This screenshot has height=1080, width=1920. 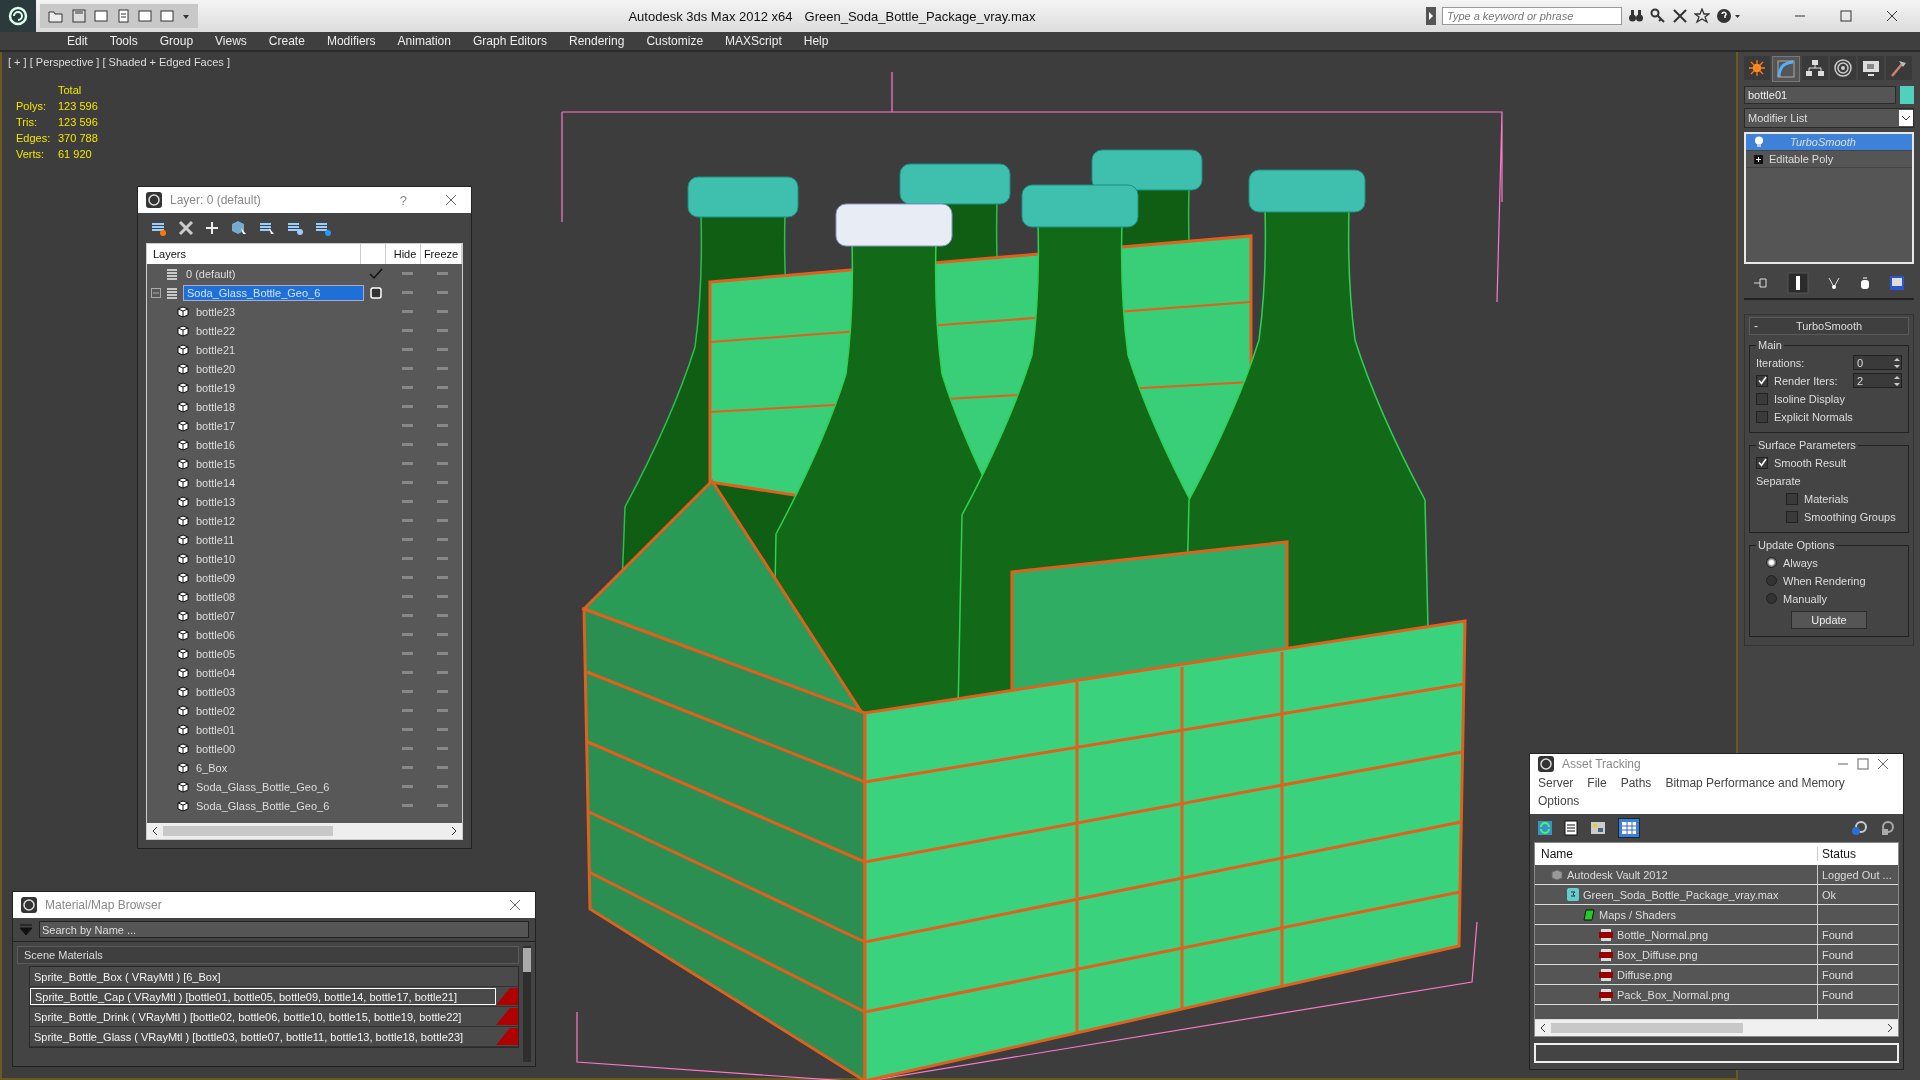 What do you see at coordinates (1571, 828) in the screenshot?
I see `list-icon` at bounding box center [1571, 828].